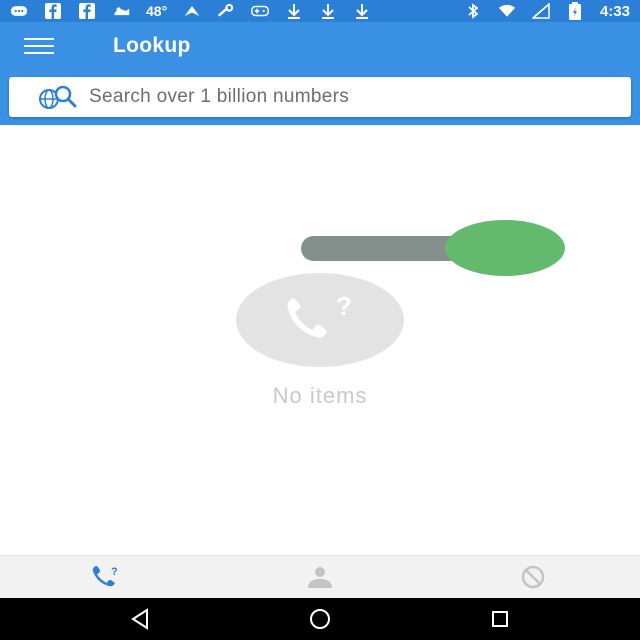 The height and width of the screenshot is (640, 640). Describe the element at coordinates (505, 248) in the screenshot. I see `toggle-knob` at that location.